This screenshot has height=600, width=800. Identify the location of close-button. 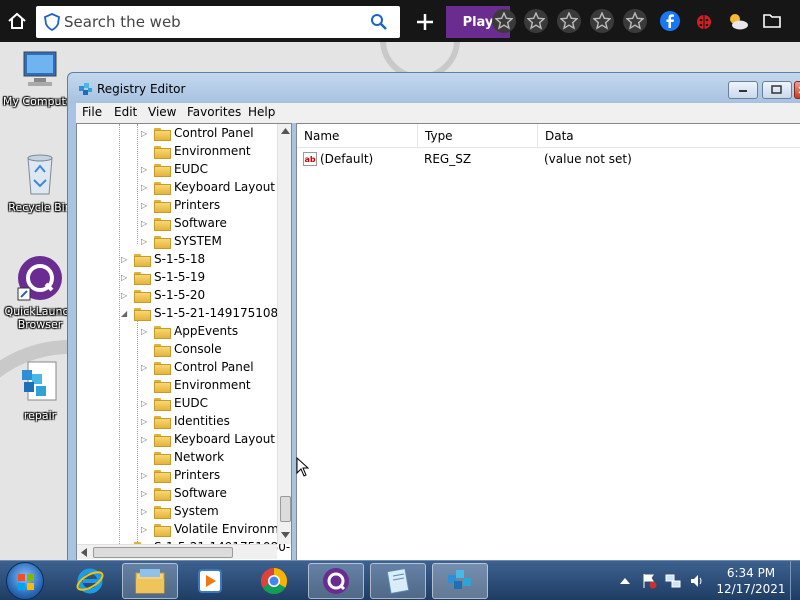
(797, 90).